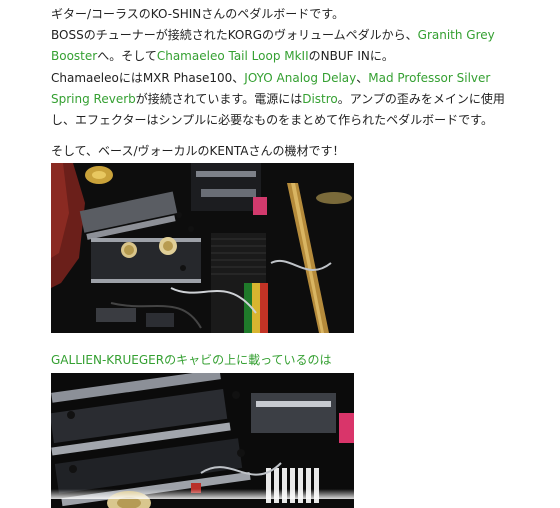  I want to click on link-gallien-krueger: GALLIEN-KRUEGERのキャビの上に載っているのは, so click(191, 360).